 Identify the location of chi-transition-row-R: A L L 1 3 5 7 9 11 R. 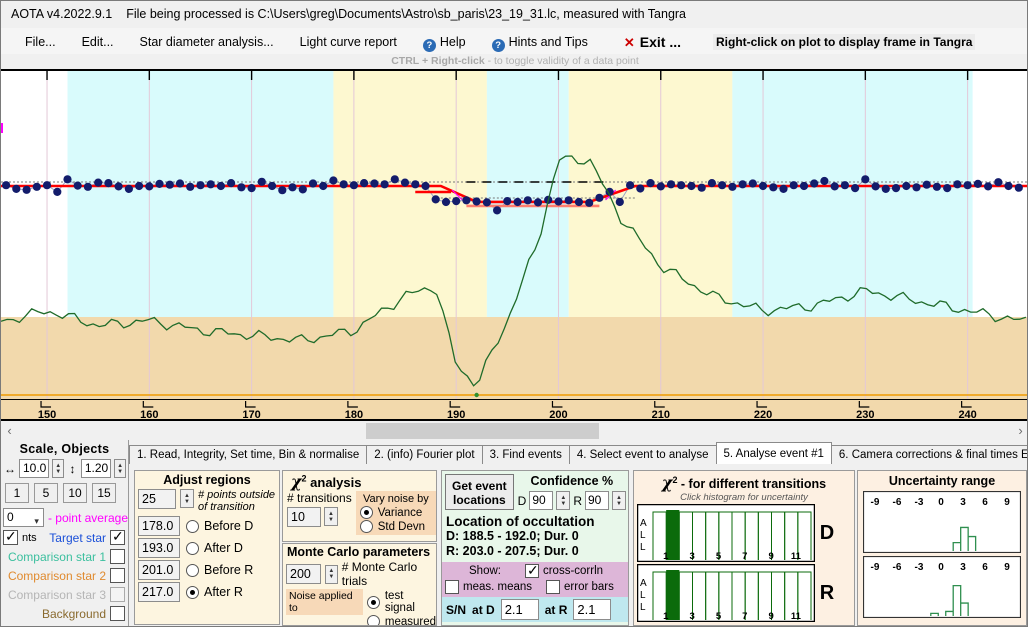
(744, 593).